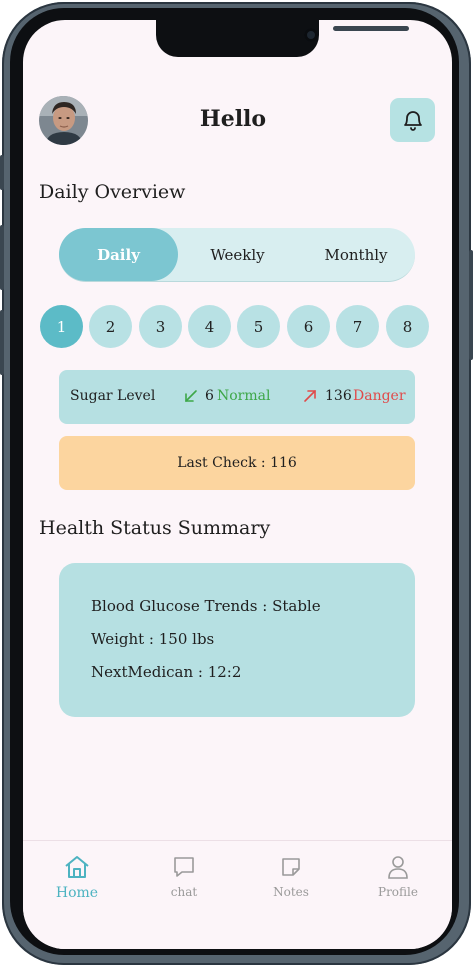 The height and width of the screenshot is (969, 475). What do you see at coordinates (63, 120) in the screenshot?
I see `avatar` at bounding box center [63, 120].